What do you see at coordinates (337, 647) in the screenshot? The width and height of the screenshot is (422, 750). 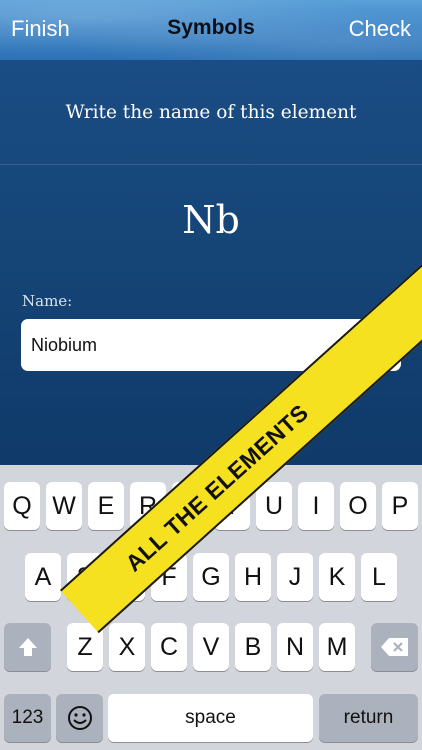 I see `key-m: M` at bounding box center [337, 647].